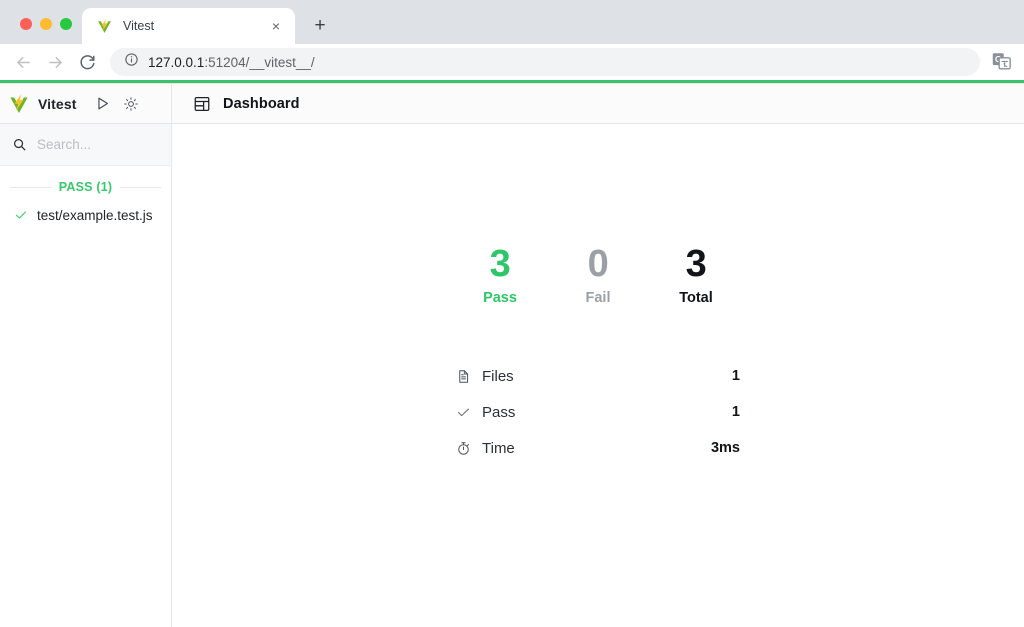  Describe the element at coordinates (498, 448) in the screenshot. I see `detail-label-time: Time` at that location.